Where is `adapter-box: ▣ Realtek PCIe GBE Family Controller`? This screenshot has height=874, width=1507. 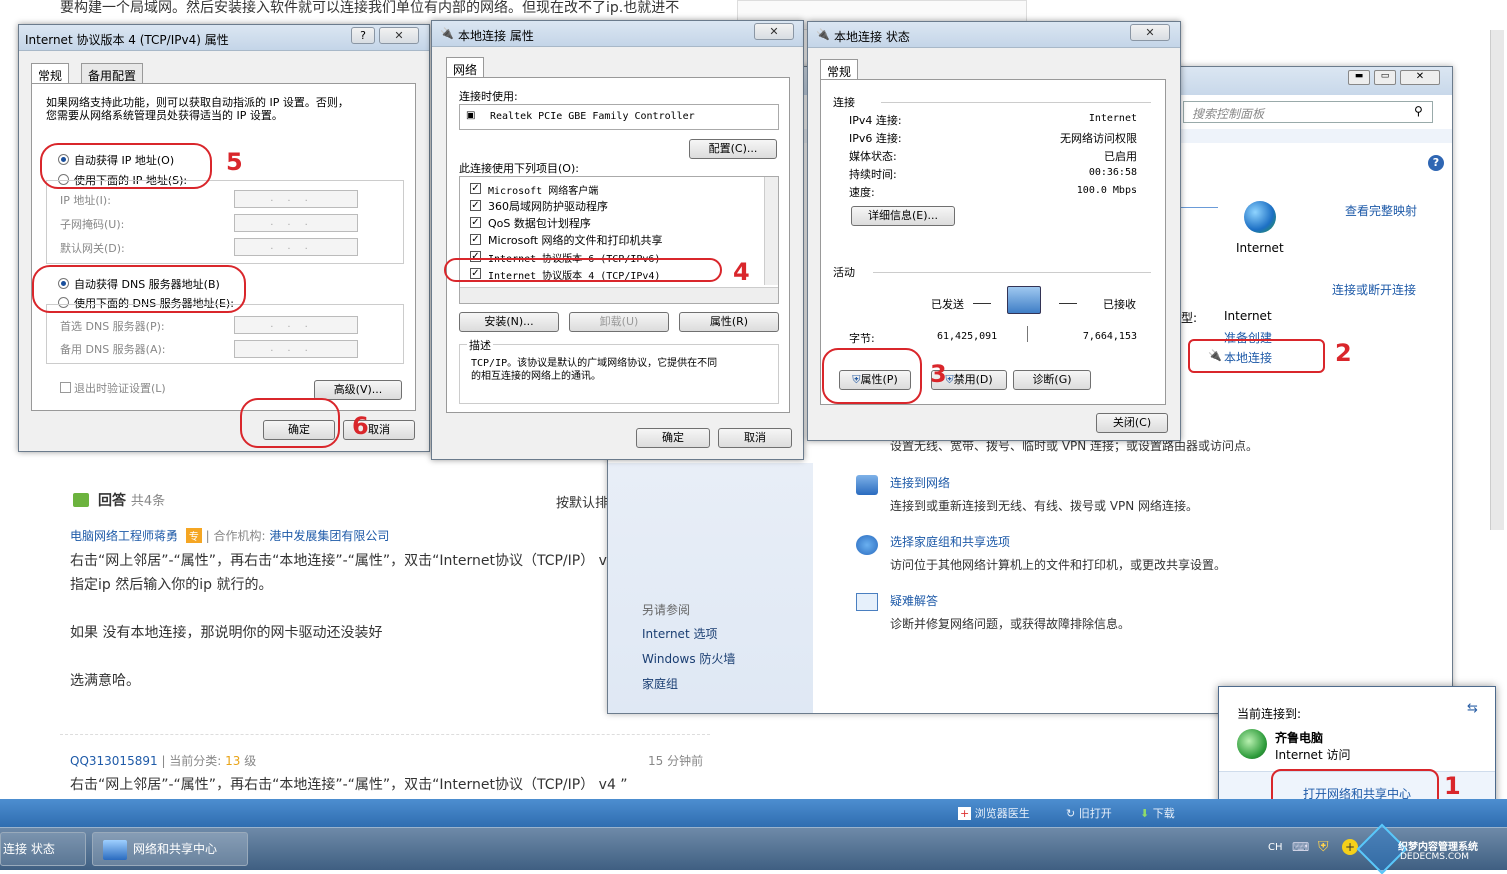 adapter-box: ▣ Realtek PCIe GBE Family Controller is located at coordinates (619, 117).